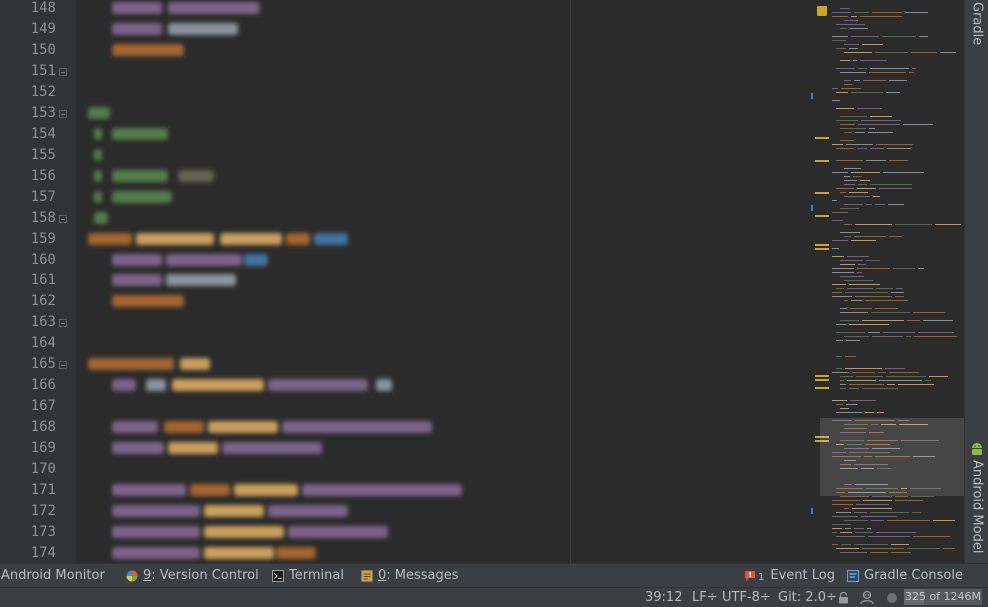 Image resolution: width=988 pixels, height=607 pixels. Describe the element at coordinates (43, 490) in the screenshot. I see `line-number: 171` at that location.